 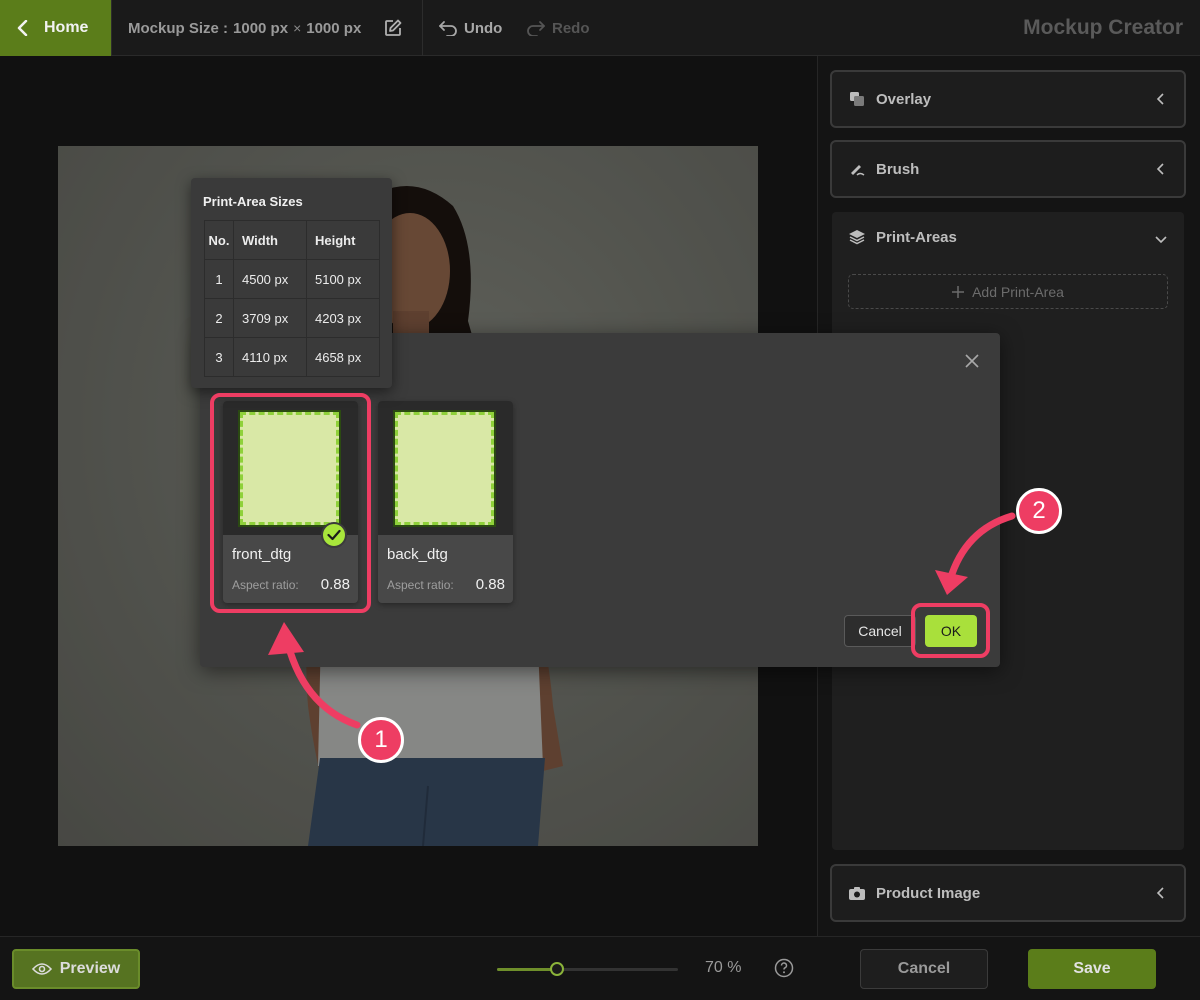 I want to click on redo-icon, so click(x=536, y=28).